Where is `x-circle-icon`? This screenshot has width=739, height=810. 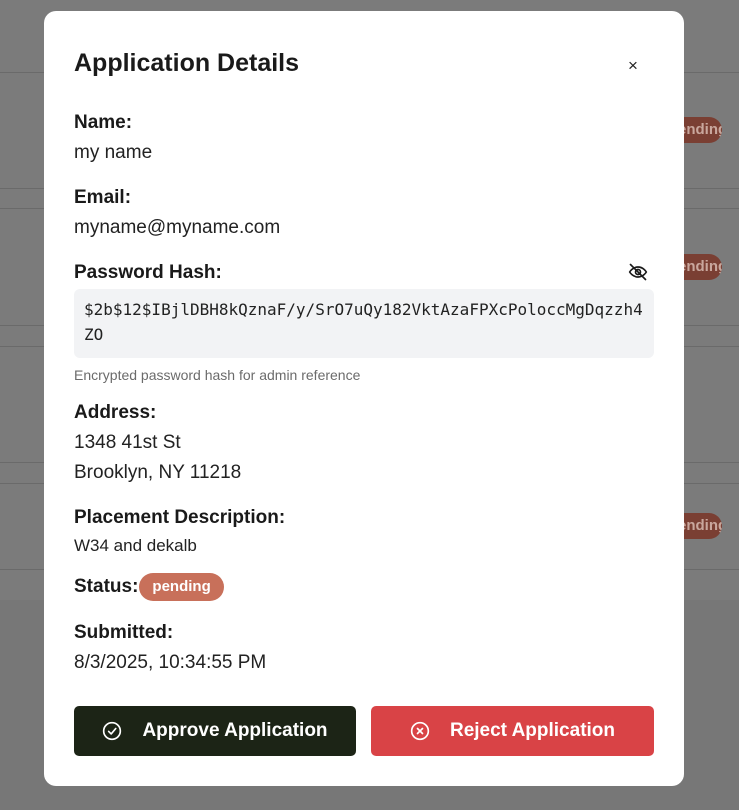 x-circle-icon is located at coordinates (420, 731).